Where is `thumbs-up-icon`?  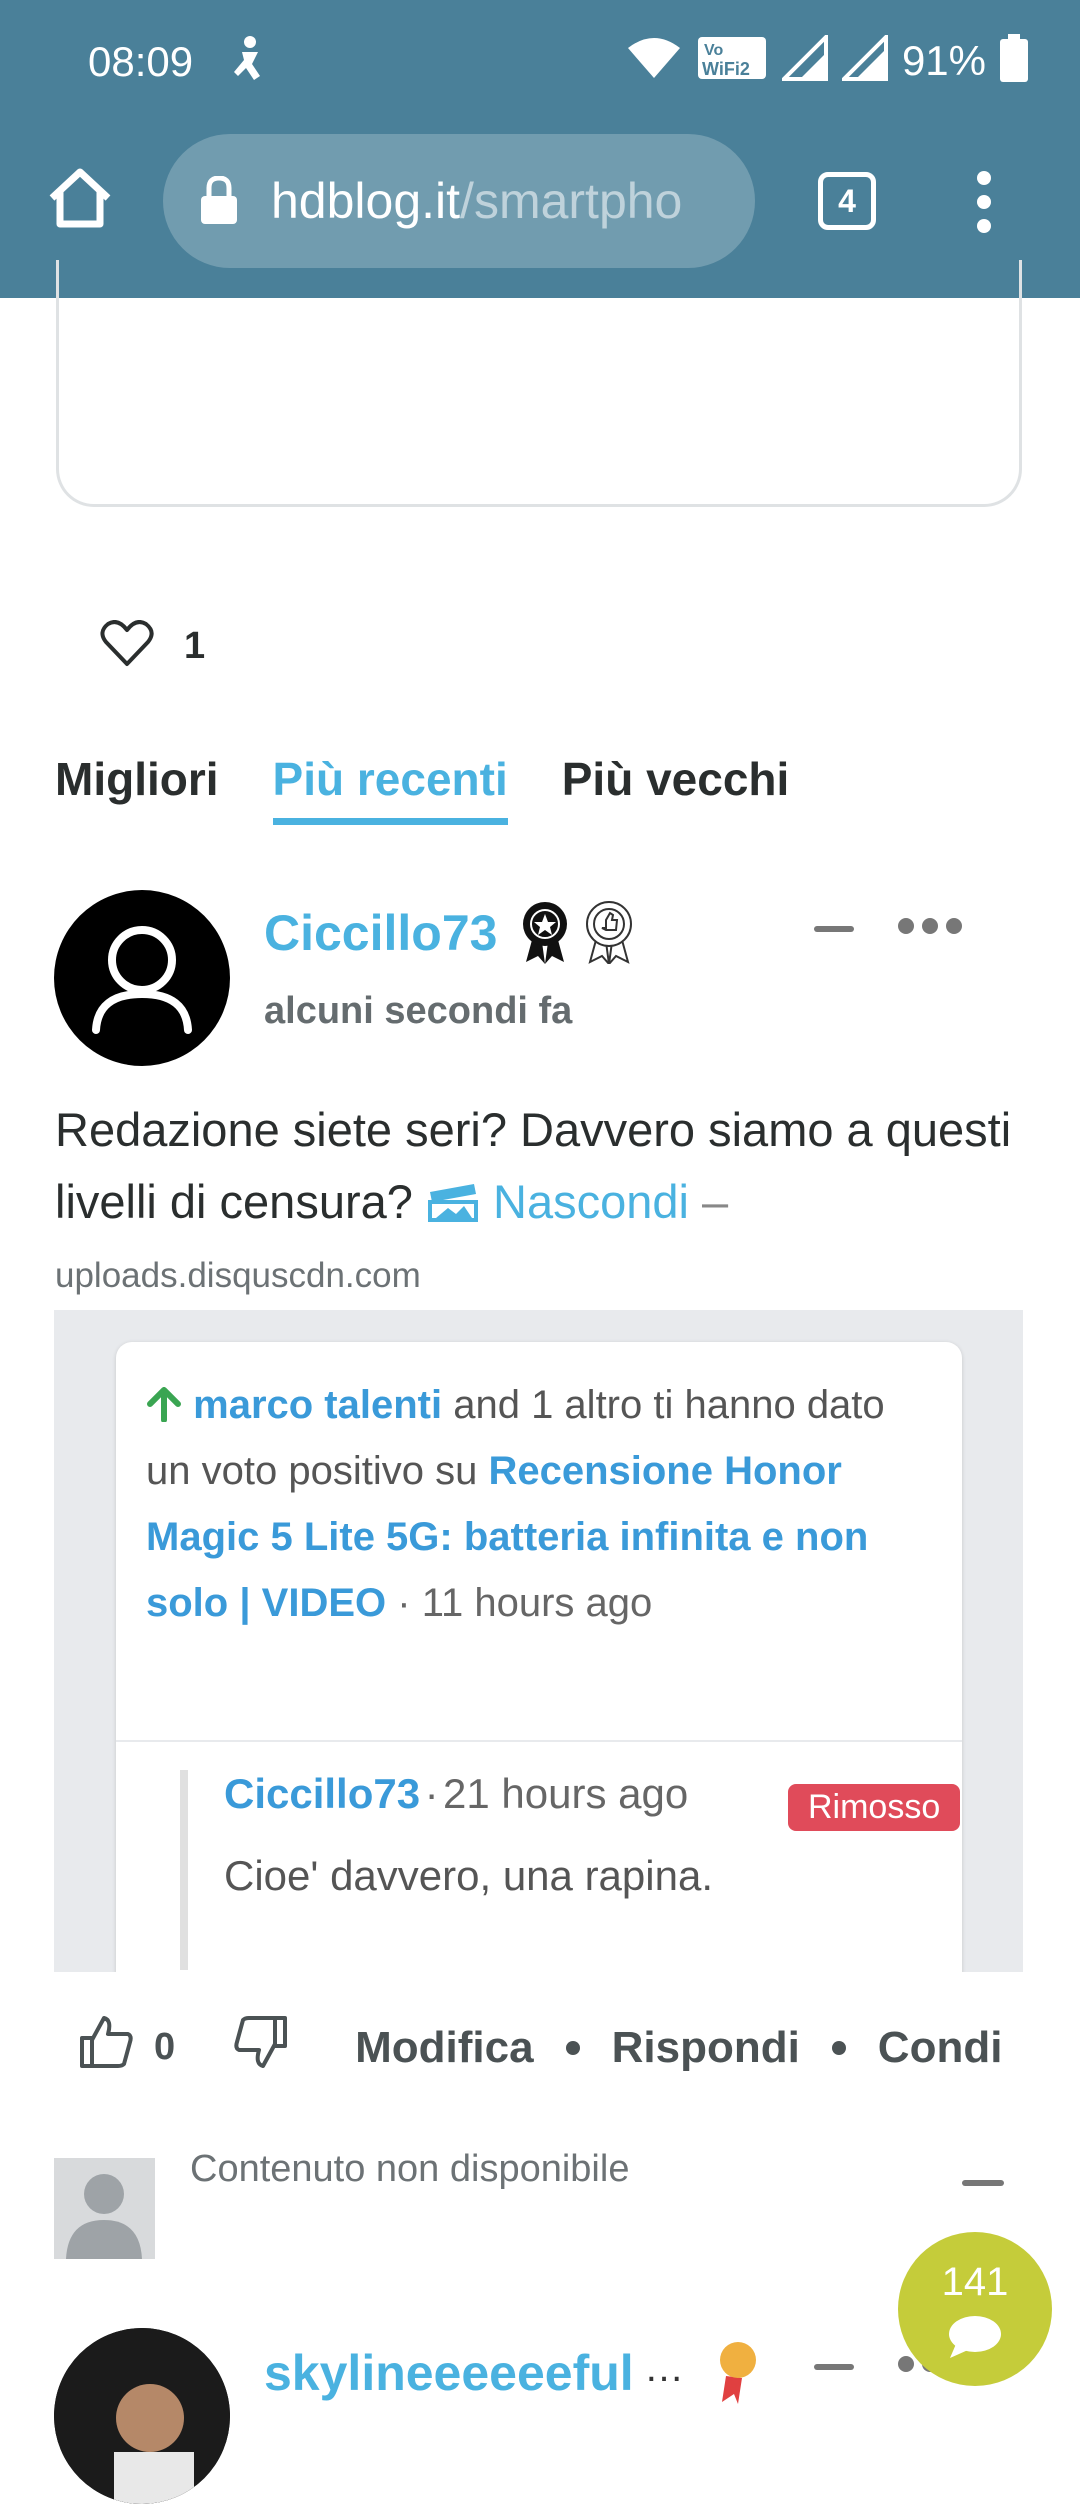 thumbs-up-icon is located at coordinates (106, 2042).